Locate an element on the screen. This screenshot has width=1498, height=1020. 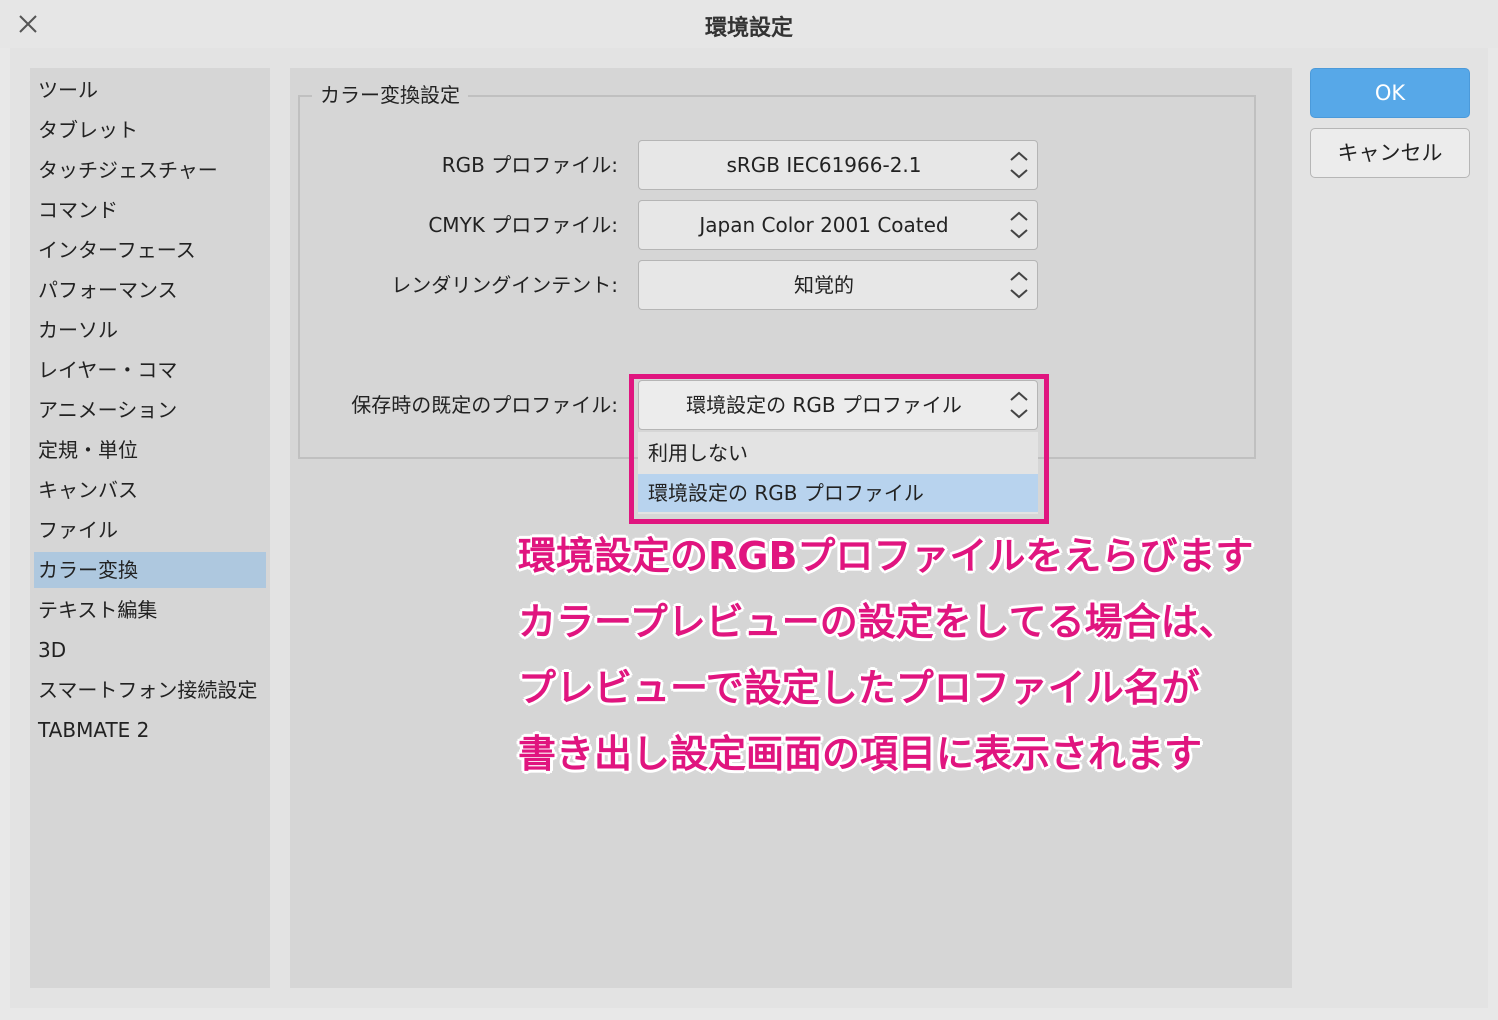
sidebar-item-touch-gesture: タッチジェスチャー is located at coordinates (150, 170).